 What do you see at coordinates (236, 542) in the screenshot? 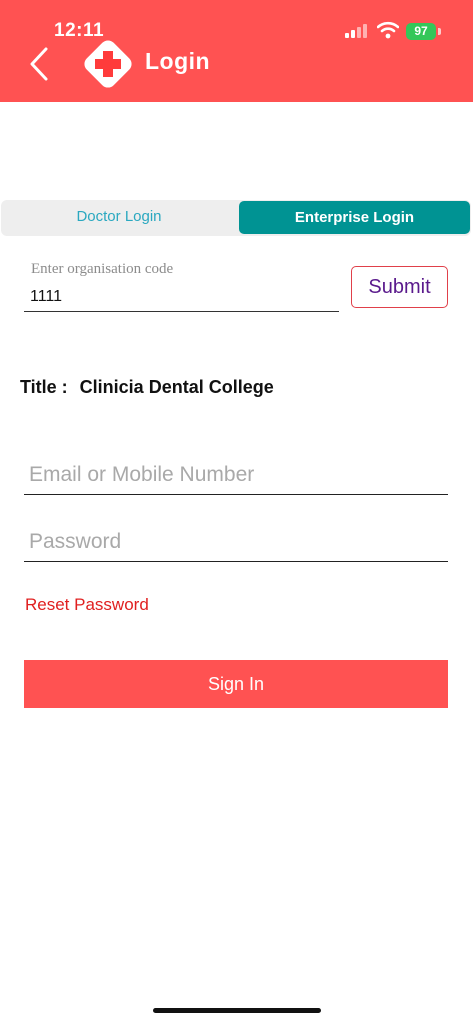
I see `password-field` at bounding box center [236, 542].